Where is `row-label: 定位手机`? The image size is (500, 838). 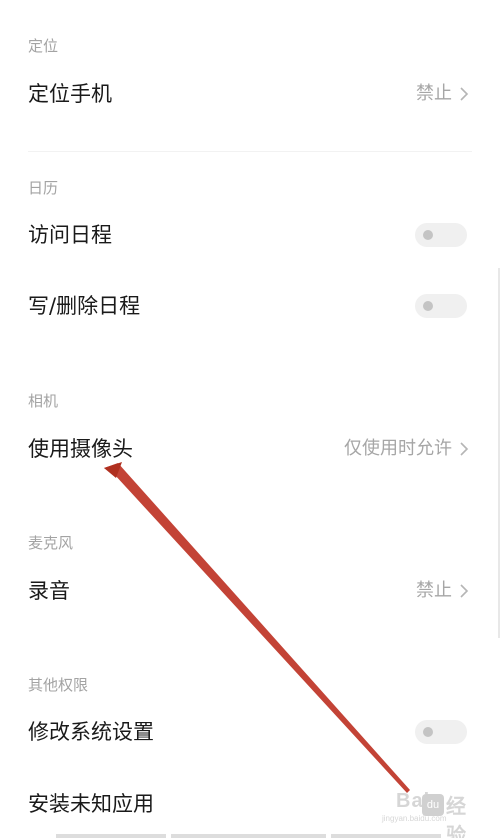
row-label: 定位手机 is located at coordinates (70, 94).